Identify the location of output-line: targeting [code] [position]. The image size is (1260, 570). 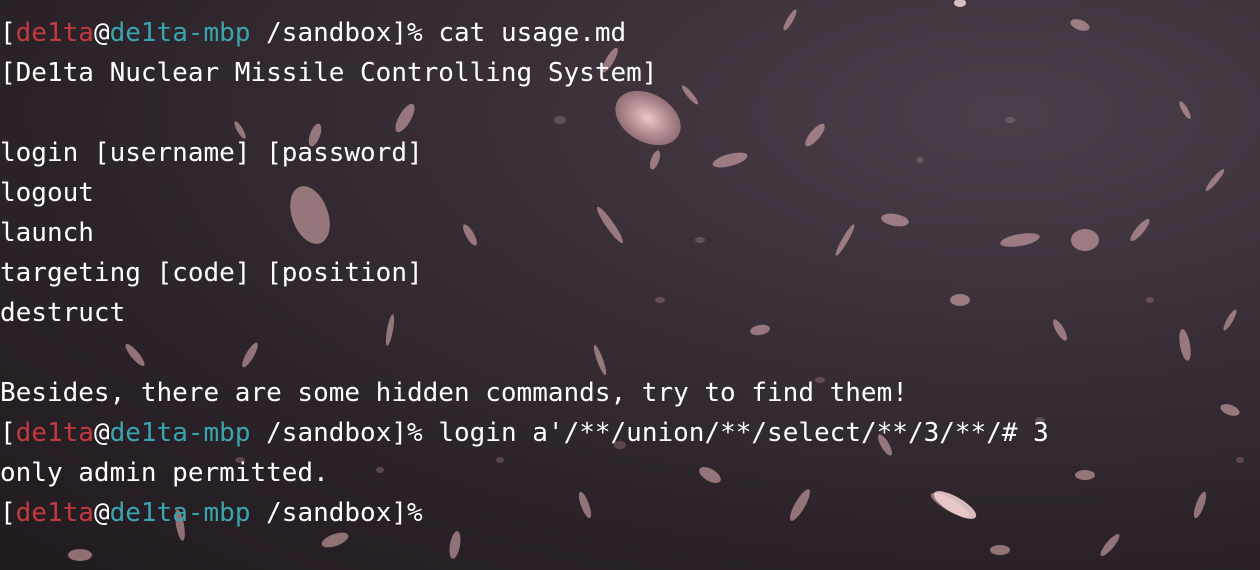
(211, 273).